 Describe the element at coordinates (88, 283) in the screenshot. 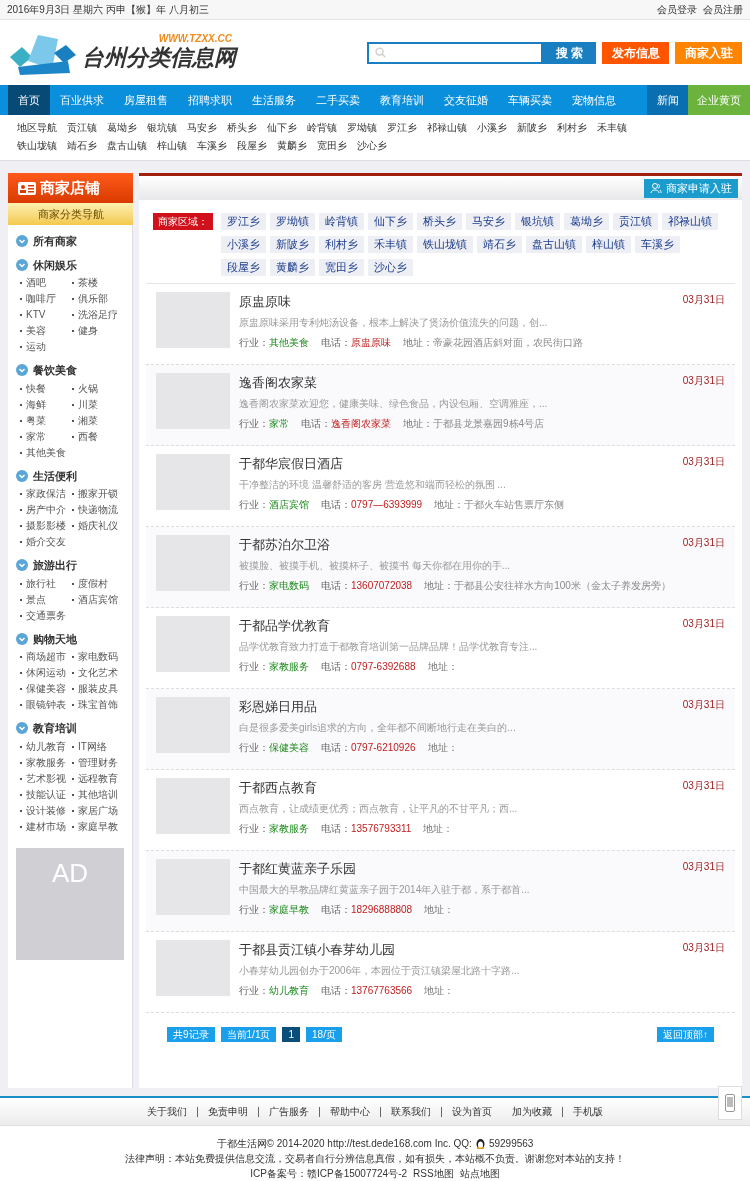

I see `category-link: 茶楼` at that location.